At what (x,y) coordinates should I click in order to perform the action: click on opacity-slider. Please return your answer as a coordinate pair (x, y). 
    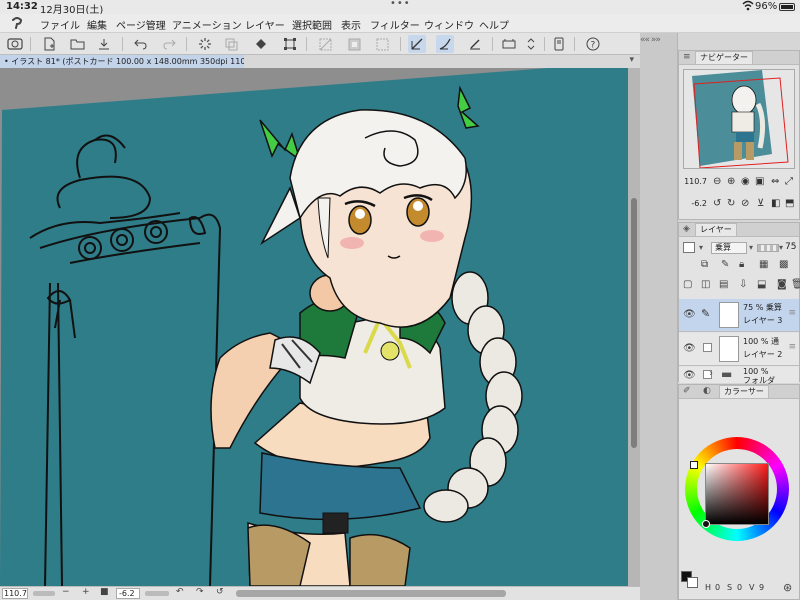
    Looking at the image, I should click on (768, 248).